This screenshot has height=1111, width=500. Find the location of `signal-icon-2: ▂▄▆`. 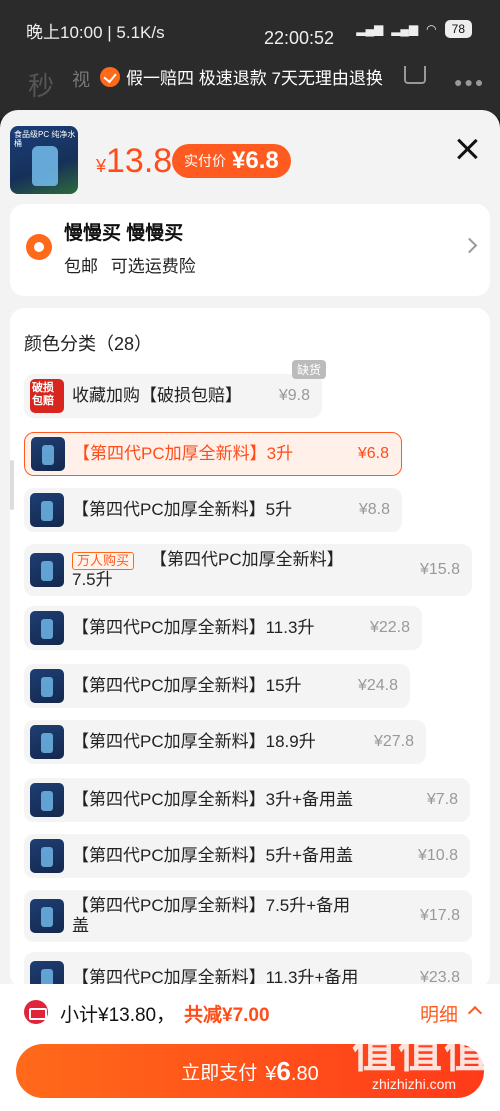

signal-icon-2: ▂▄▆ is located at coordinates (405, 29).